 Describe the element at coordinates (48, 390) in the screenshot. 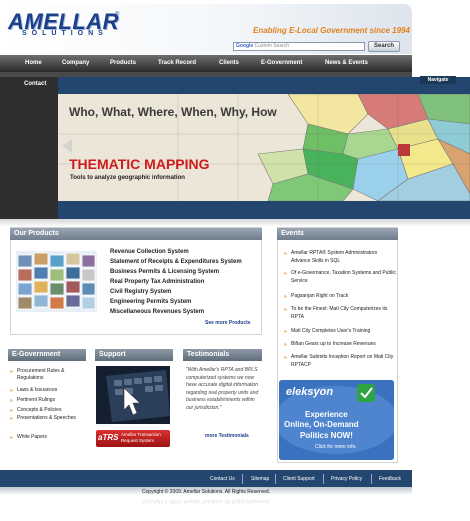

I see `egov-laws: Laws & Issuances` at that location.